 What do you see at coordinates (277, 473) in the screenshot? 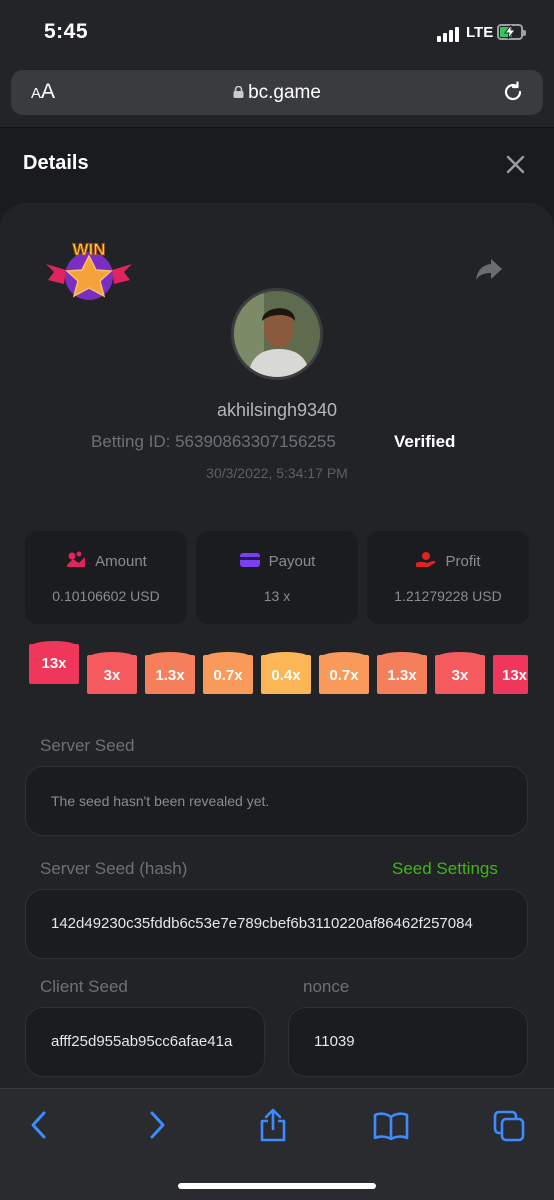
I see `bet-timestamp: 30/3/2022, 5:34:17 PM` at bounding box center [277, 473].